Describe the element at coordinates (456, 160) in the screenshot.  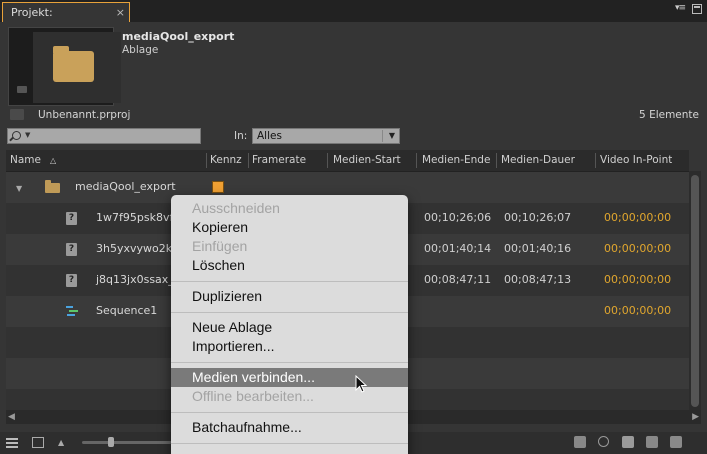
I see `column-header-media-end: Medien-Ende` at that location.